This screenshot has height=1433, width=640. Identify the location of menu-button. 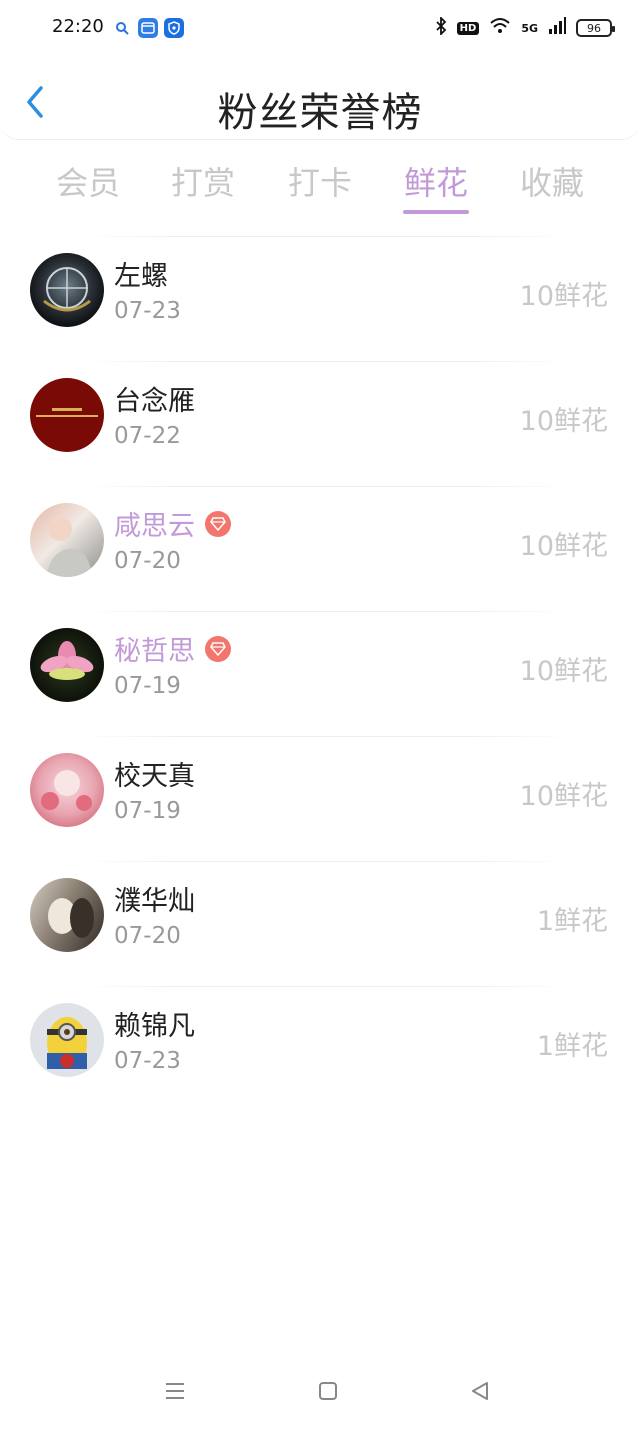
(175, 1391).